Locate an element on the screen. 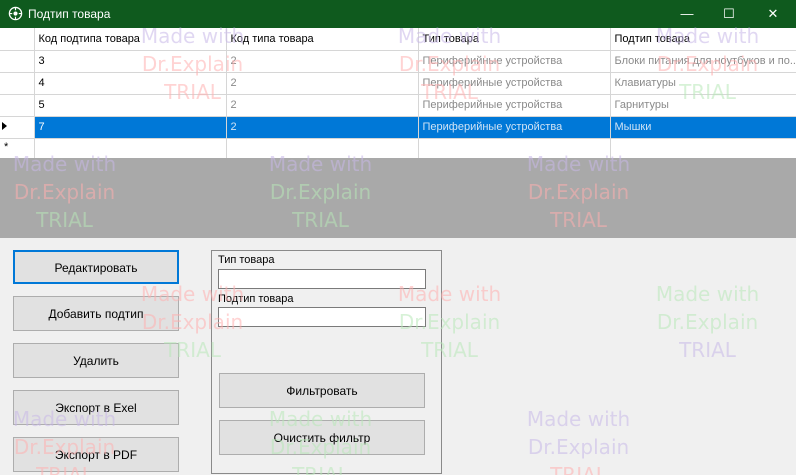  minimize-icon: — is located at coordinates (687, 13).